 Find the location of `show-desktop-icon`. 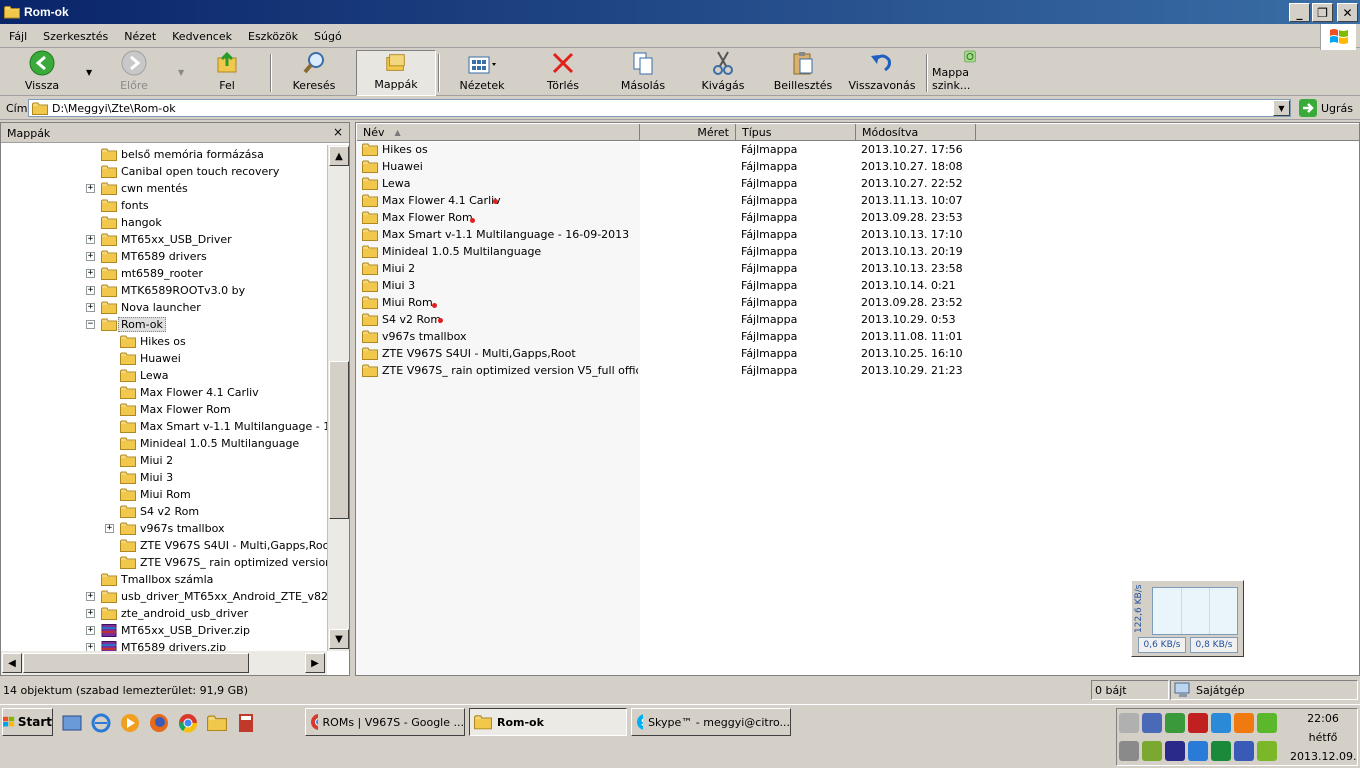

show-desktop-icon is located at coordinates (72, 723).